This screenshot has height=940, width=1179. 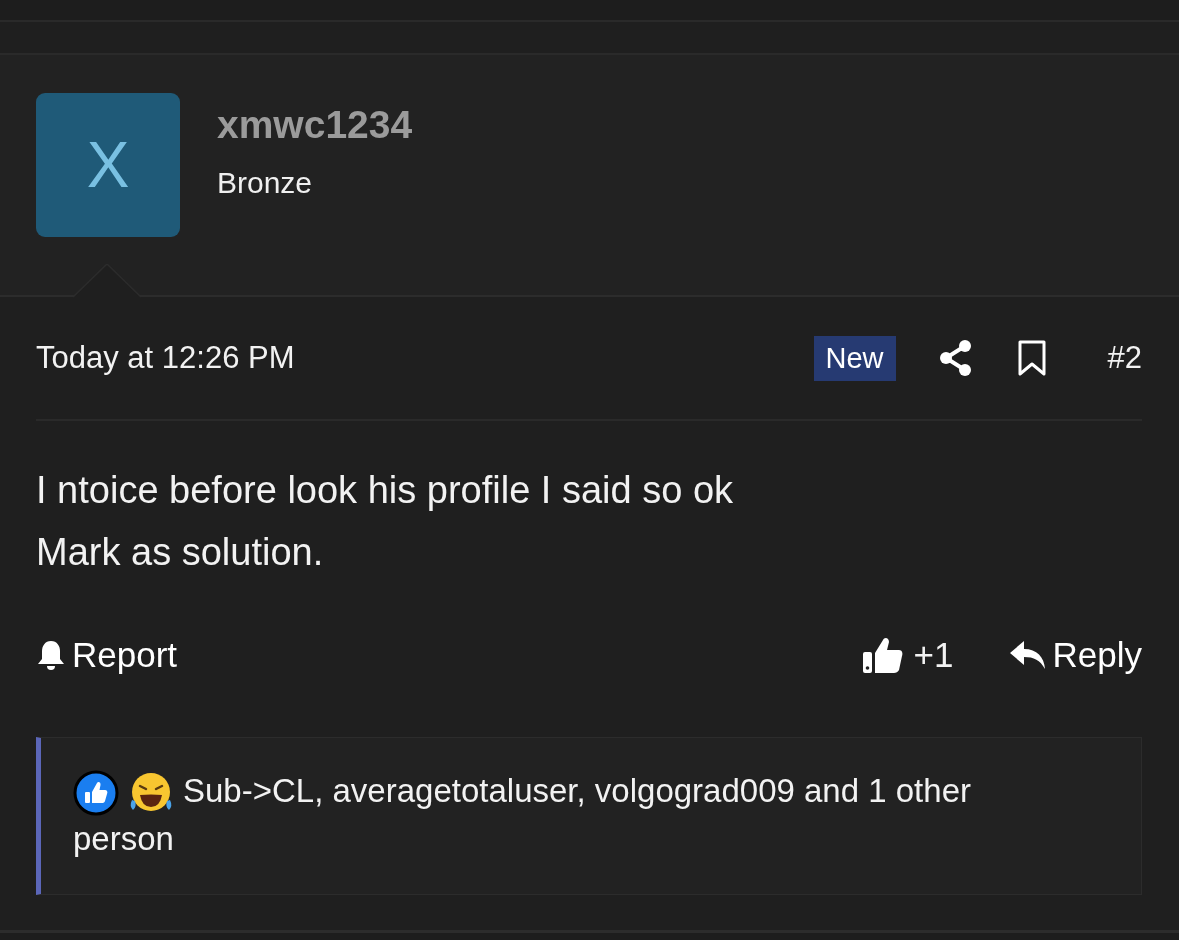 I want to click on reply-link: Reply, so click(x=1075, y=655).